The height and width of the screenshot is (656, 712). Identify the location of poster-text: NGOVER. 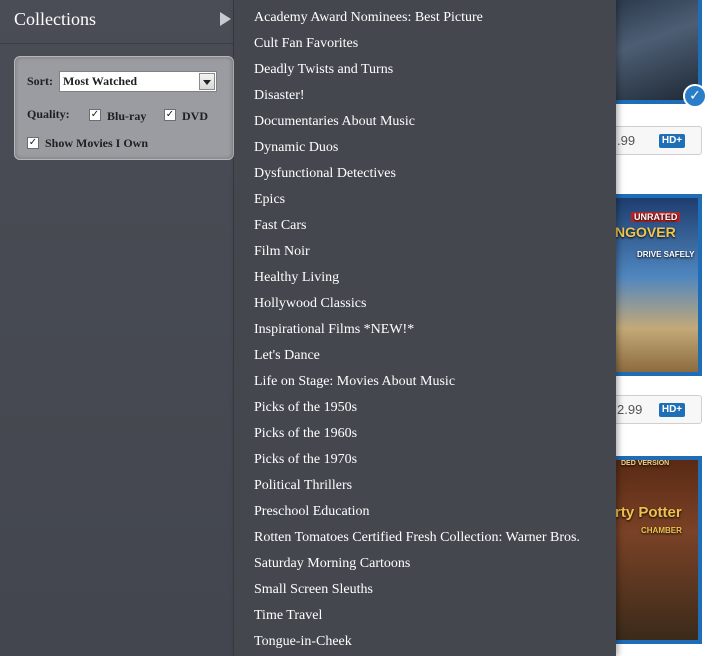
(645, 232).